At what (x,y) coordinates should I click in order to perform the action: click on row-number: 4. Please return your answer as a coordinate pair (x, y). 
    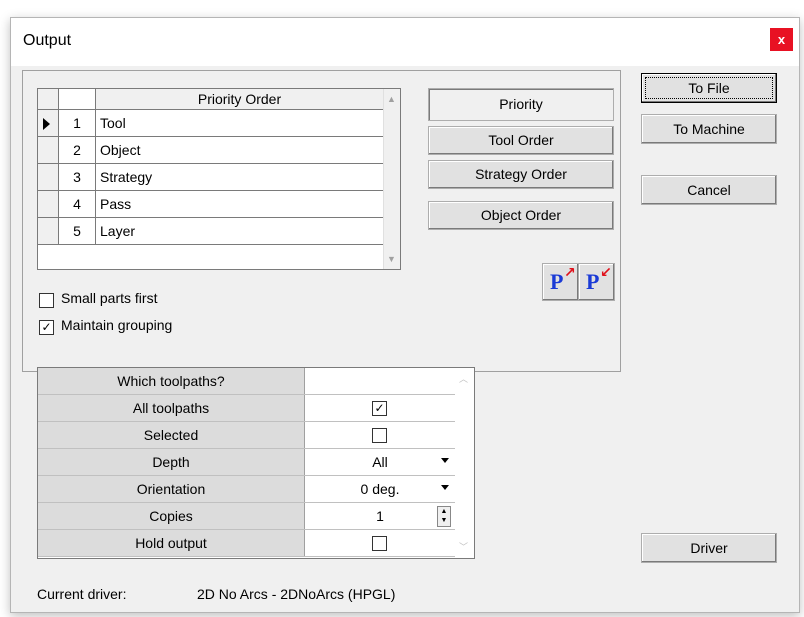
    Looking at the image, I should click on (77, 204).